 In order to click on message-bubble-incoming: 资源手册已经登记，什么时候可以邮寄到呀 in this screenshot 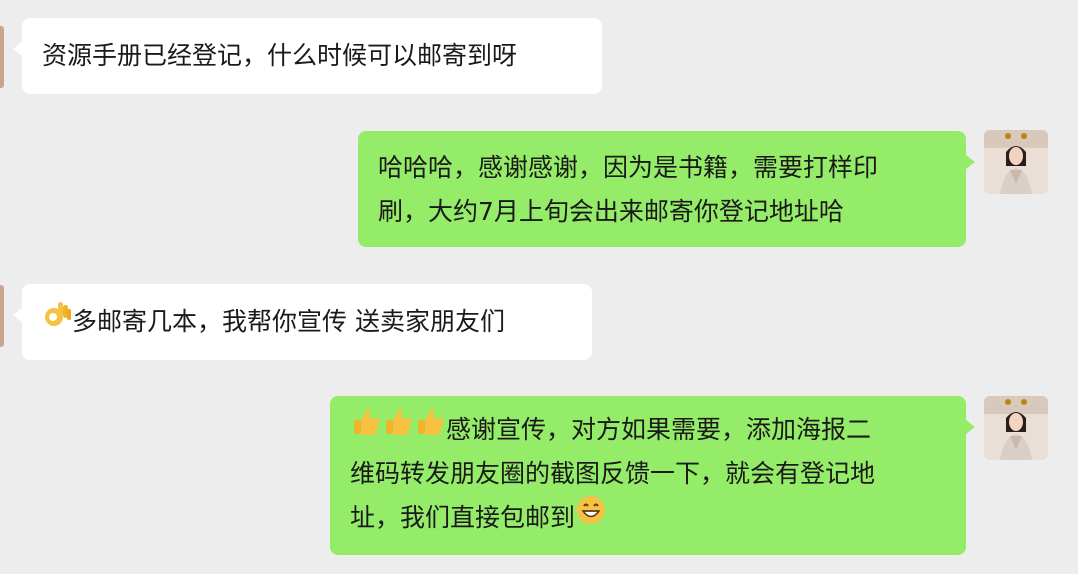, I will do `click(307, 56)`.